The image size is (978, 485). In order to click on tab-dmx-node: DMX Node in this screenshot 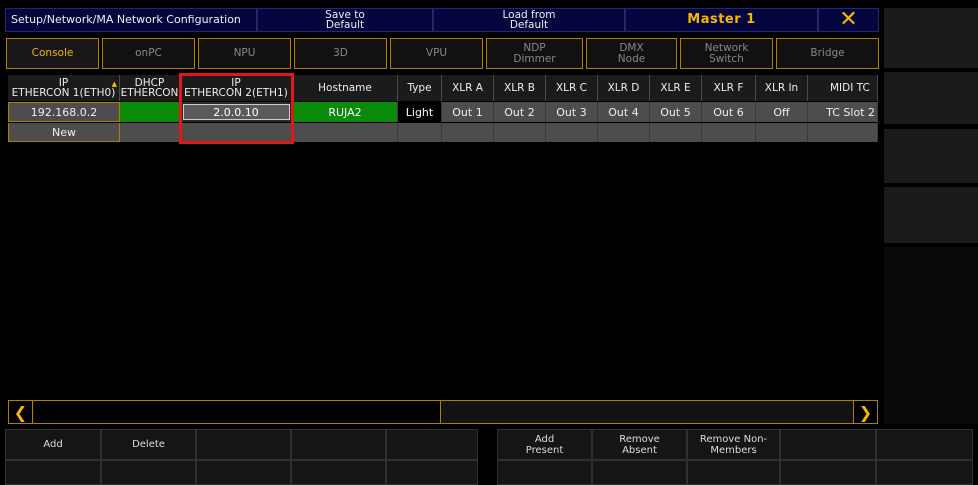, I will do `click(631, 53)`.